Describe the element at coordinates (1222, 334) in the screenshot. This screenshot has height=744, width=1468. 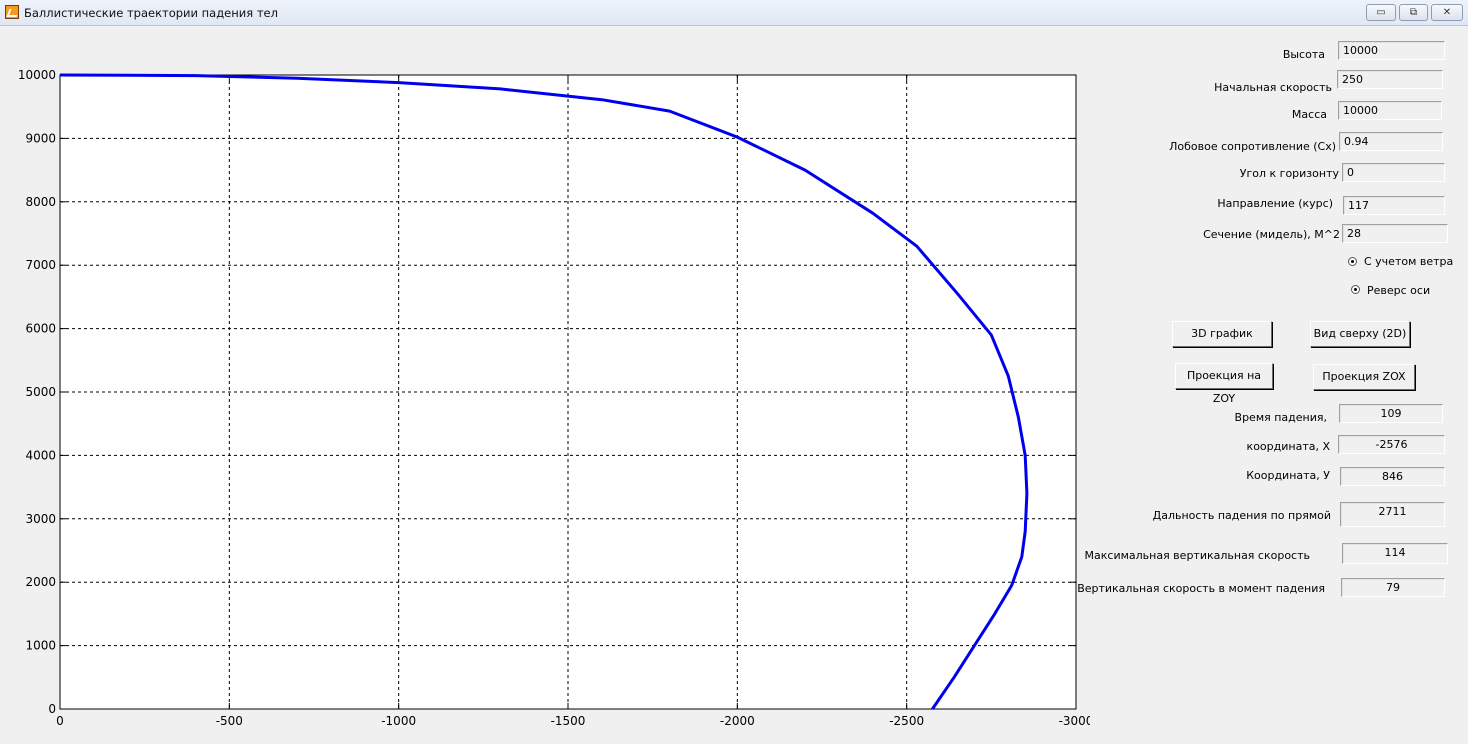
I see `plot-3d-button: 3D график` at that location.